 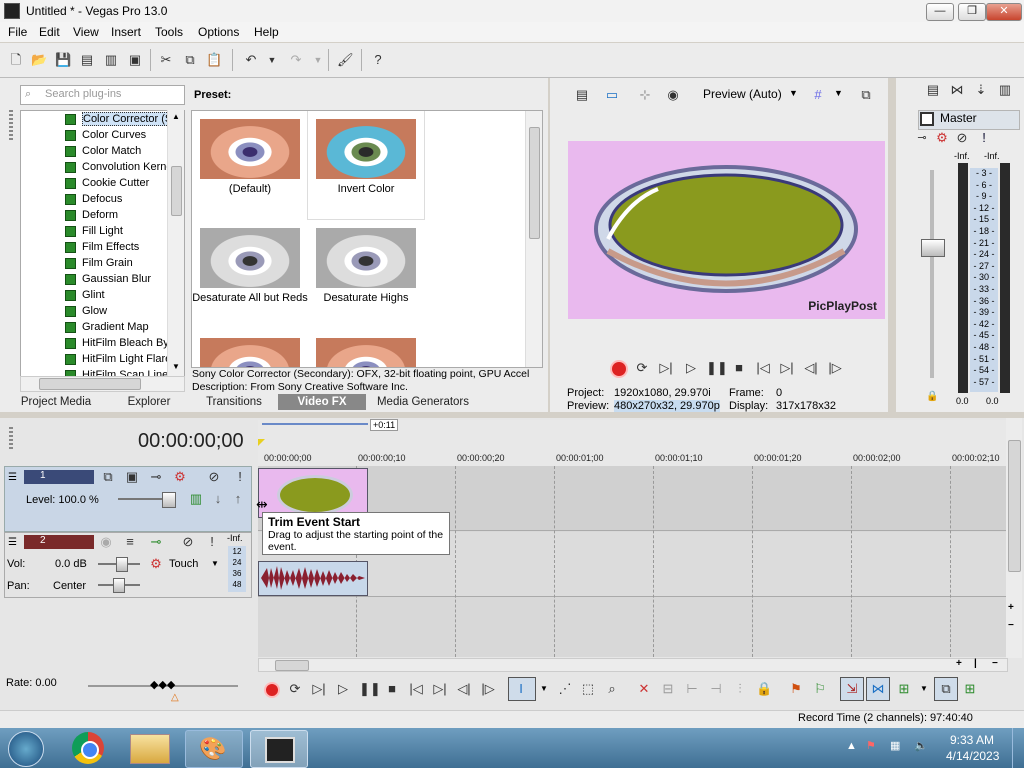 I want to click on preview-quality-chevron-icon: ▼, so click(x=793, y=93).